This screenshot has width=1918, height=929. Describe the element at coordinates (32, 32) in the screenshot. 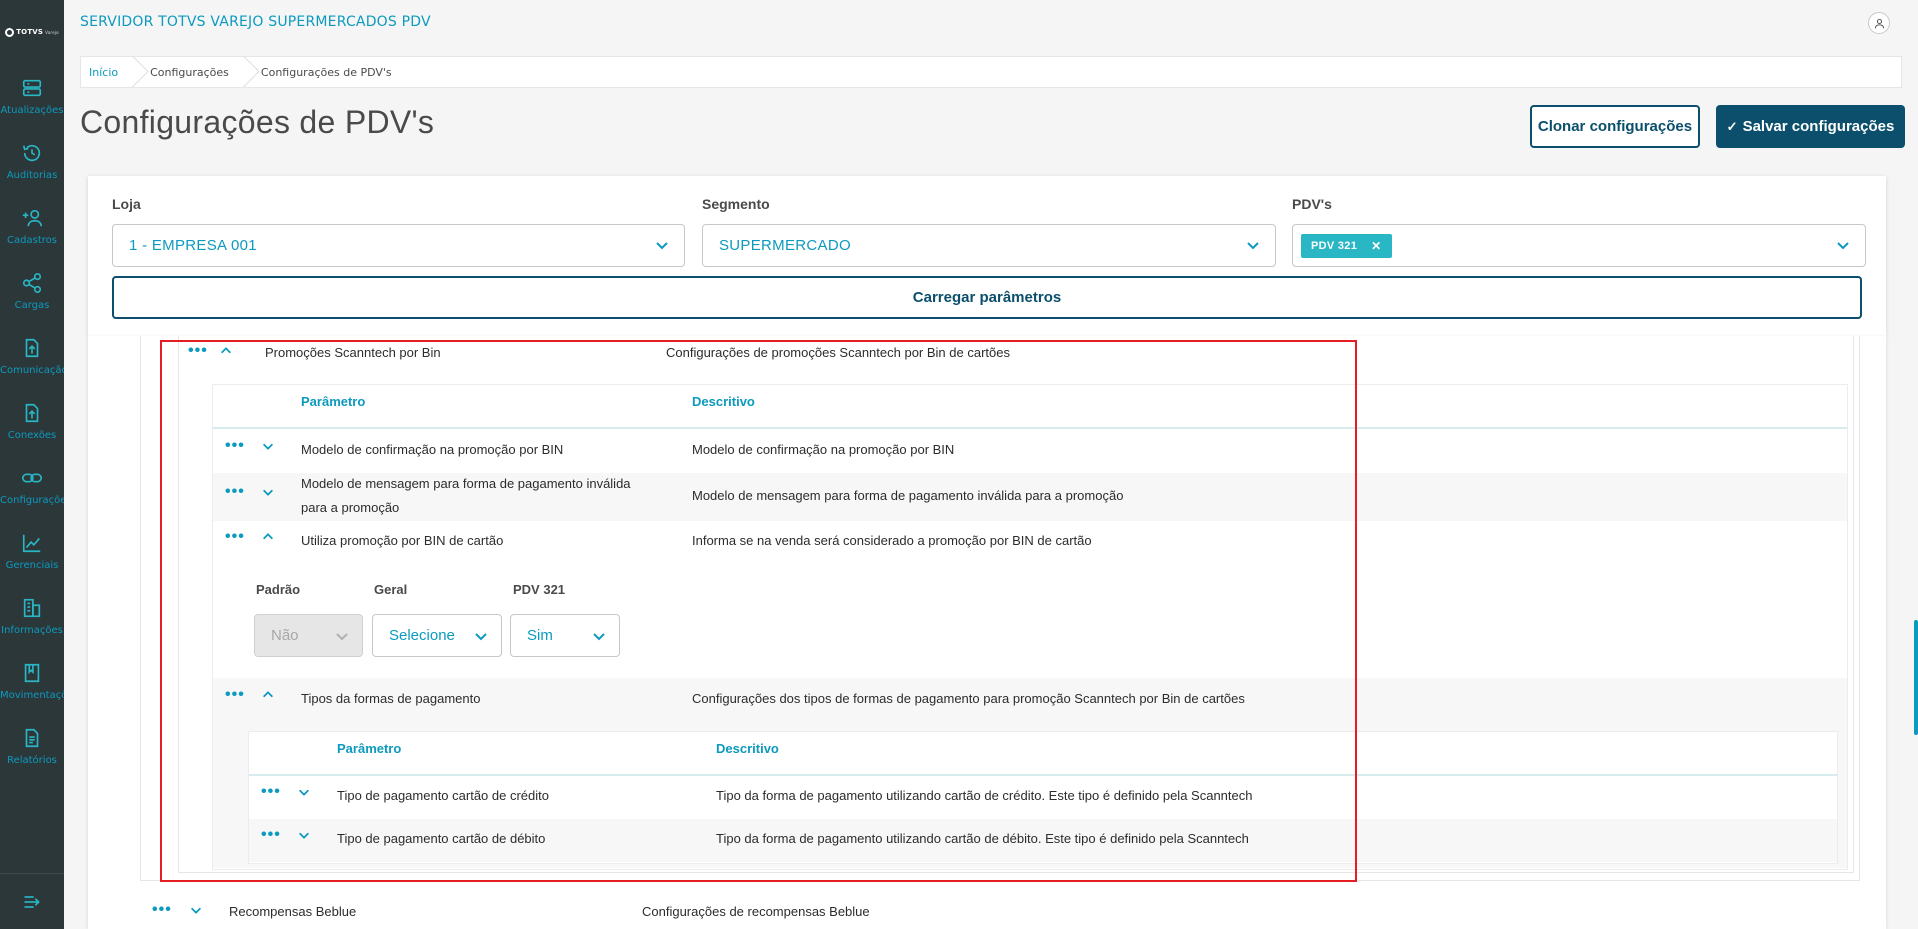

I see `totvs-logo: TOTVS Varejo` at that location.